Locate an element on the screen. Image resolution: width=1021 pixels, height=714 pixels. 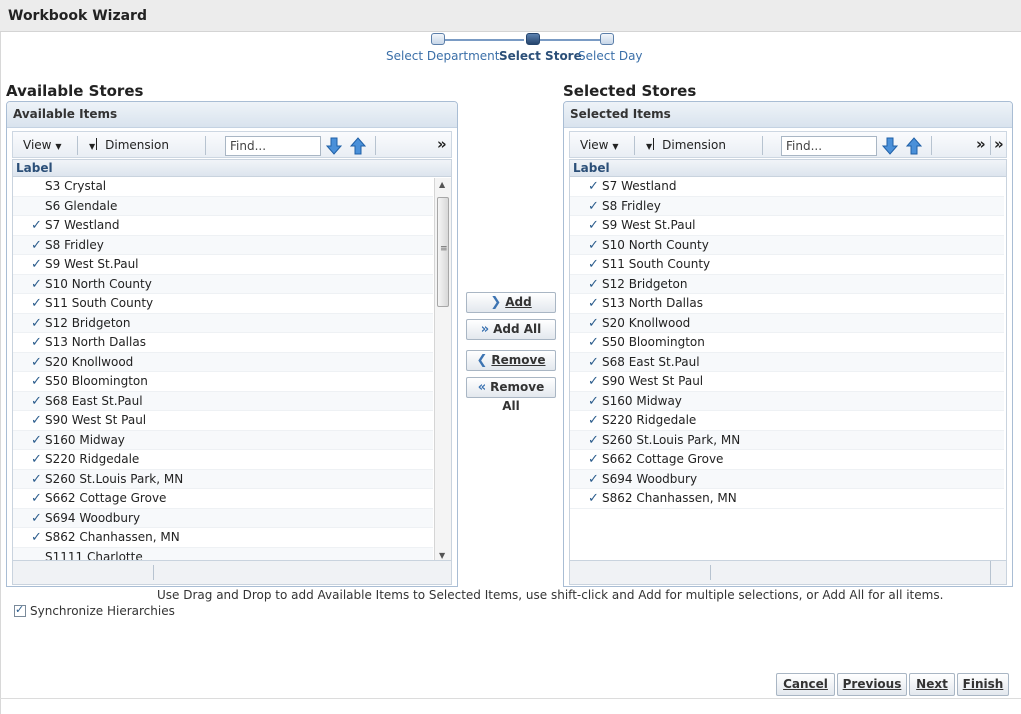
scroll-up-icon: ▲ is located at coordinates (442, 184).